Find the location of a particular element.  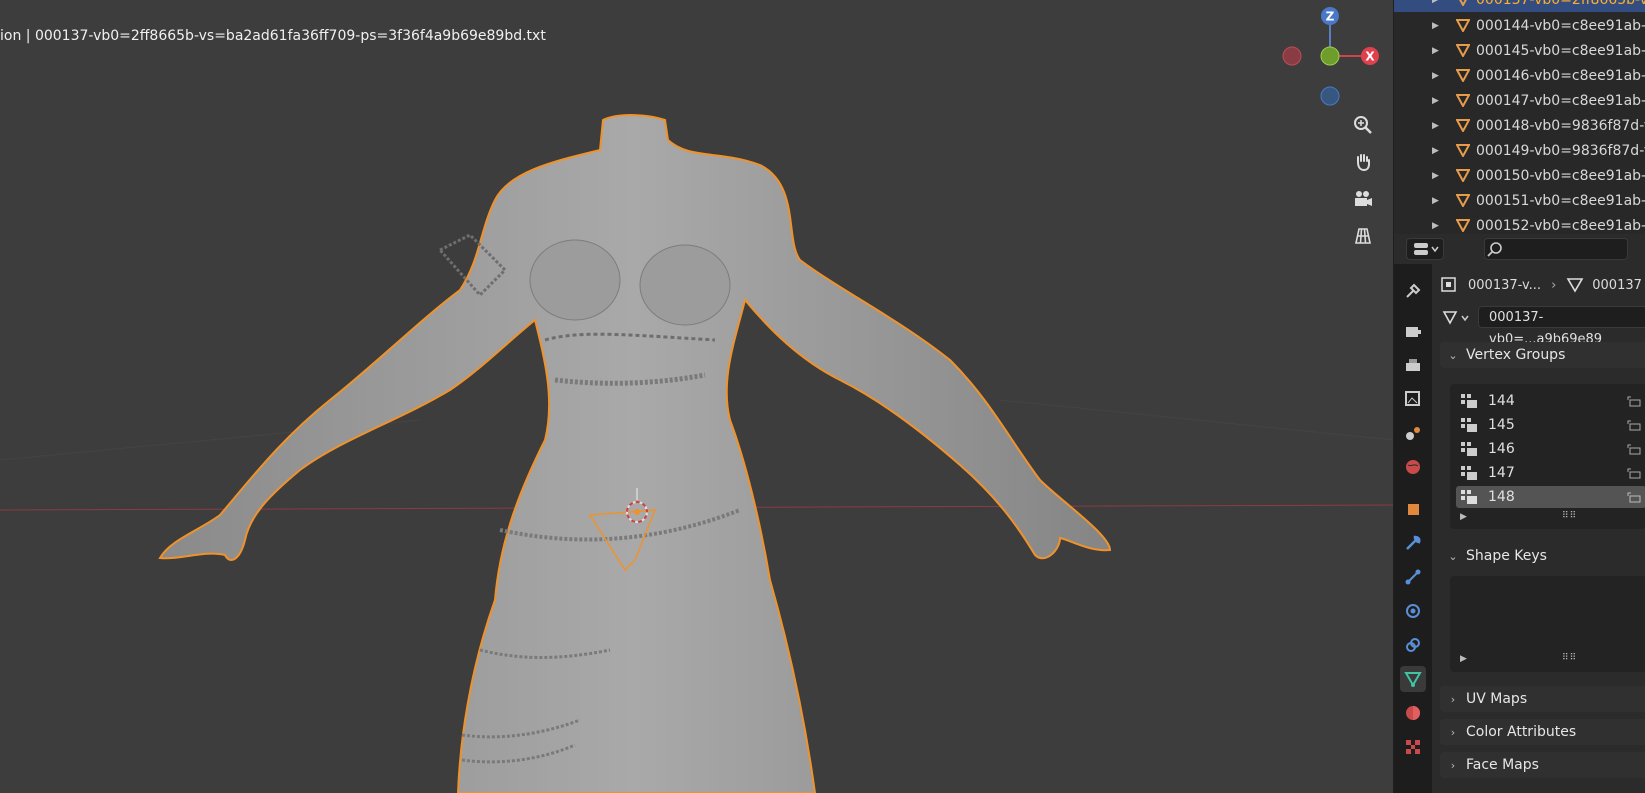

world-icon is located at coordinates (1413, 467).